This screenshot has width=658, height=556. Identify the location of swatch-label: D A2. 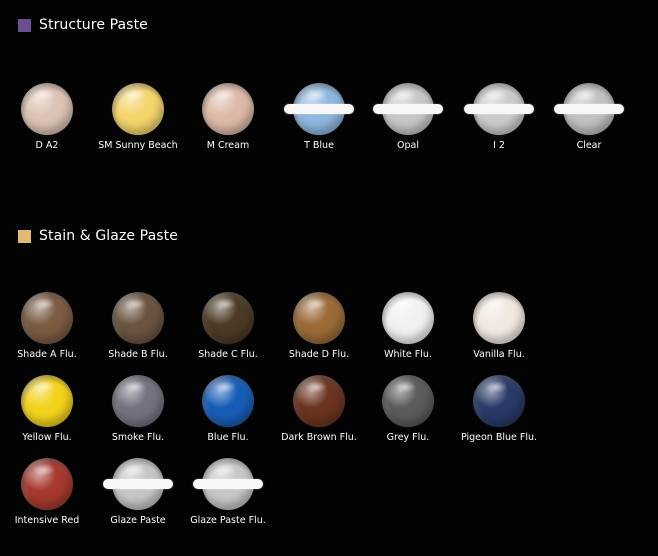
(47, 145).